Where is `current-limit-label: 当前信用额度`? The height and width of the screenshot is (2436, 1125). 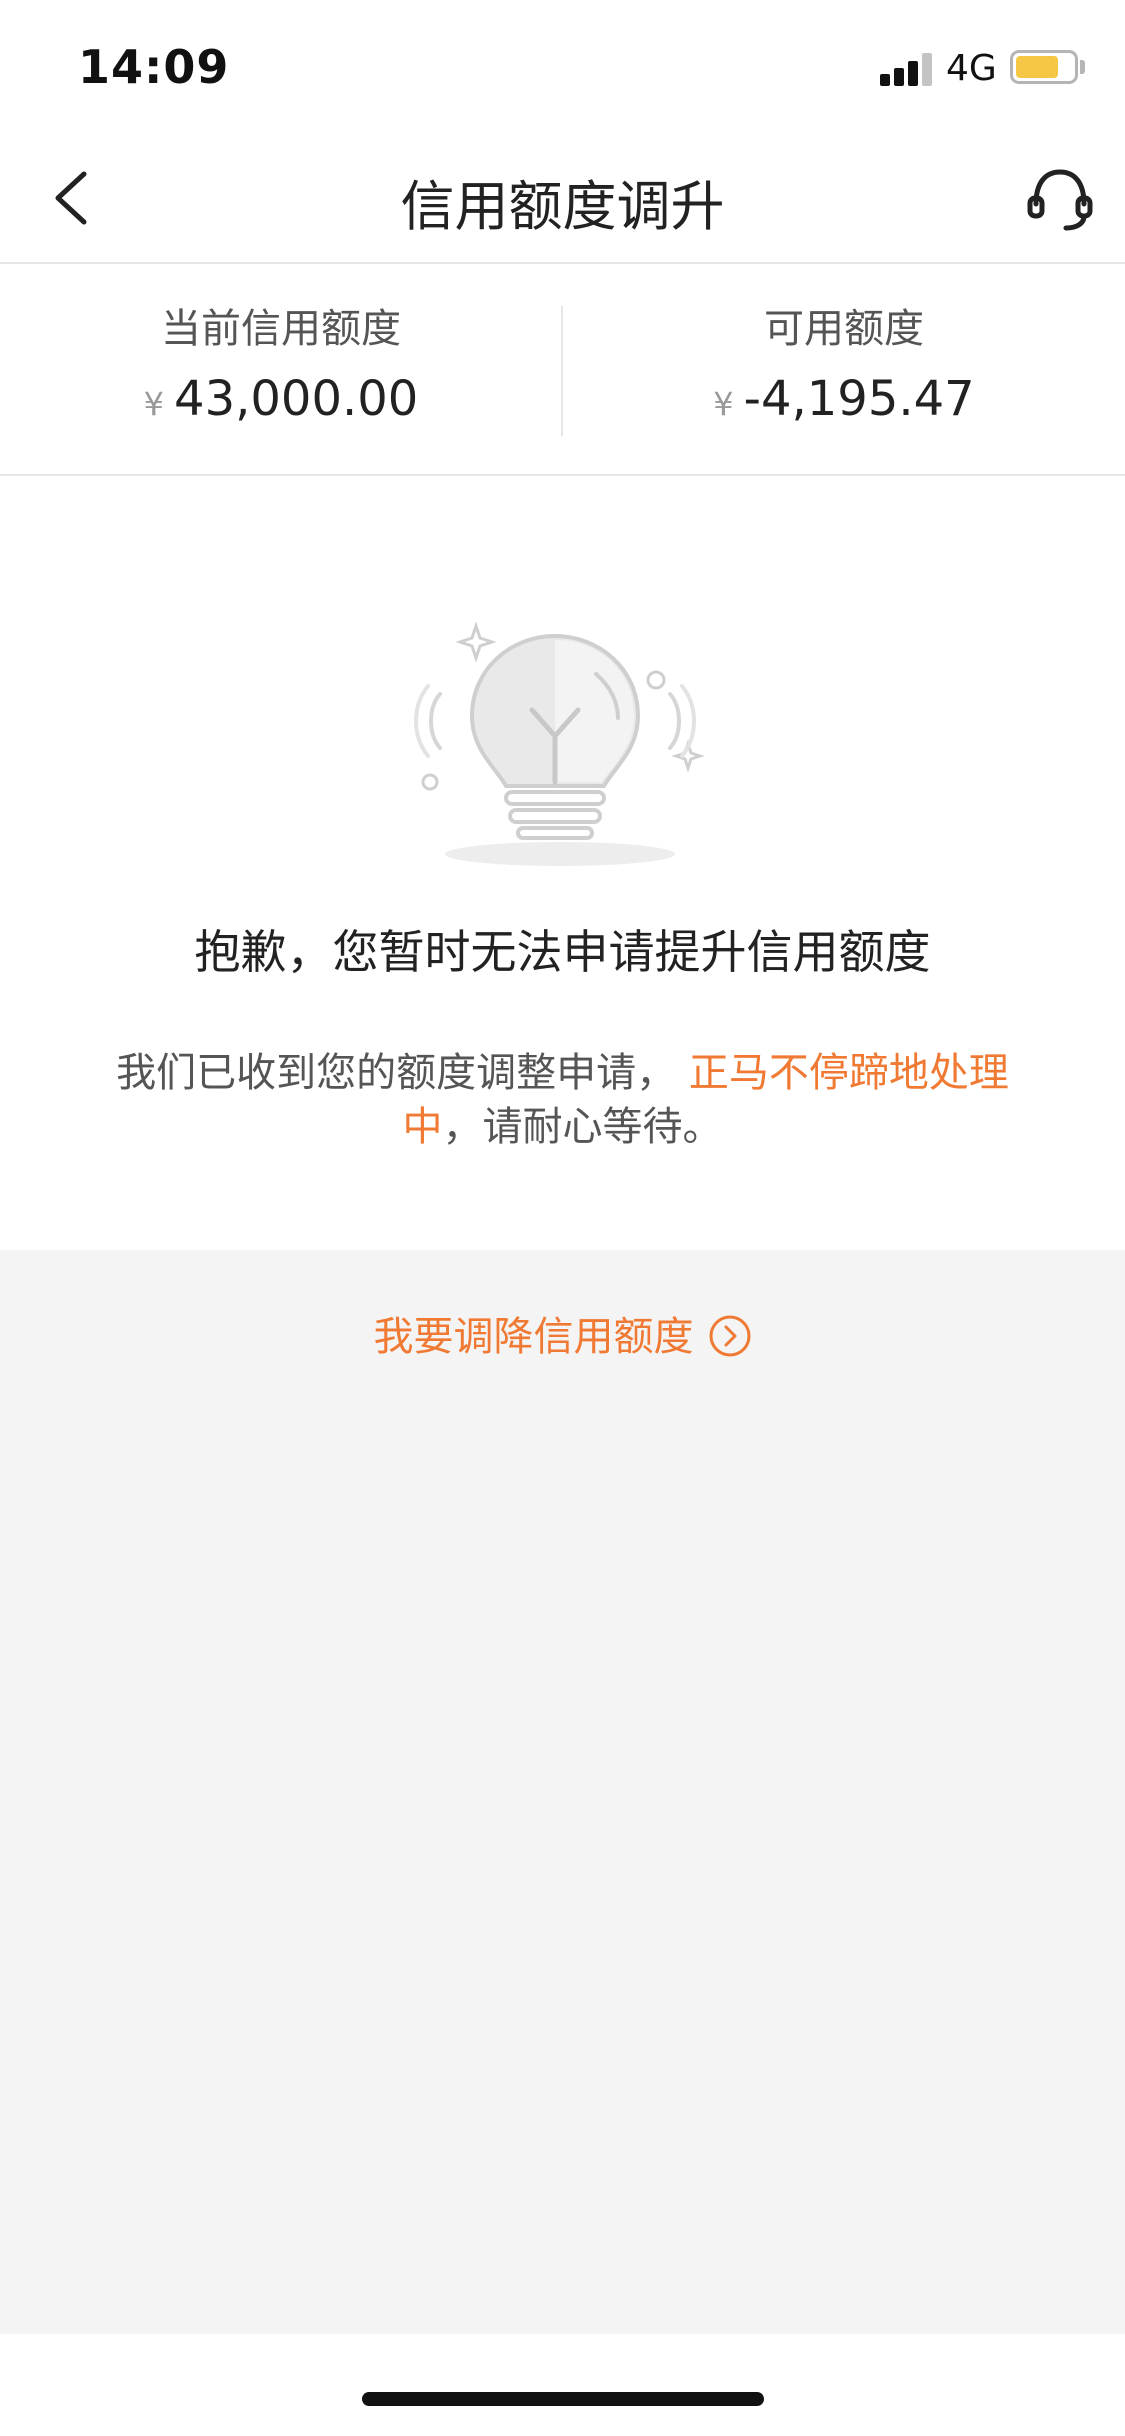 current-limit-label: 当前信用额度 is located at coordinates (281, 329).